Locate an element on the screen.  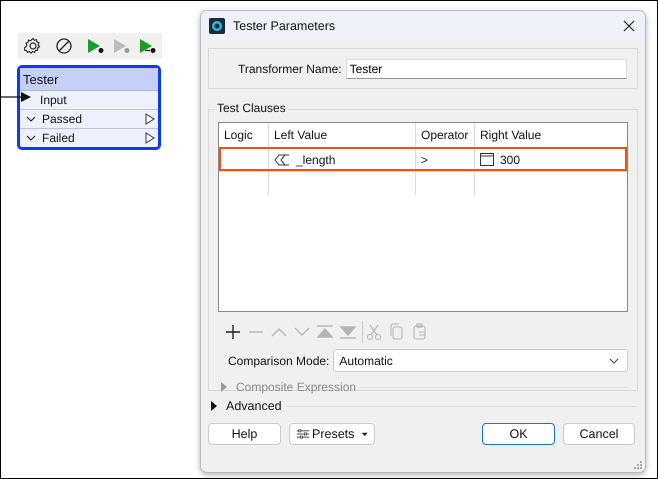
gear-icon is located at coordinates (33, 46).